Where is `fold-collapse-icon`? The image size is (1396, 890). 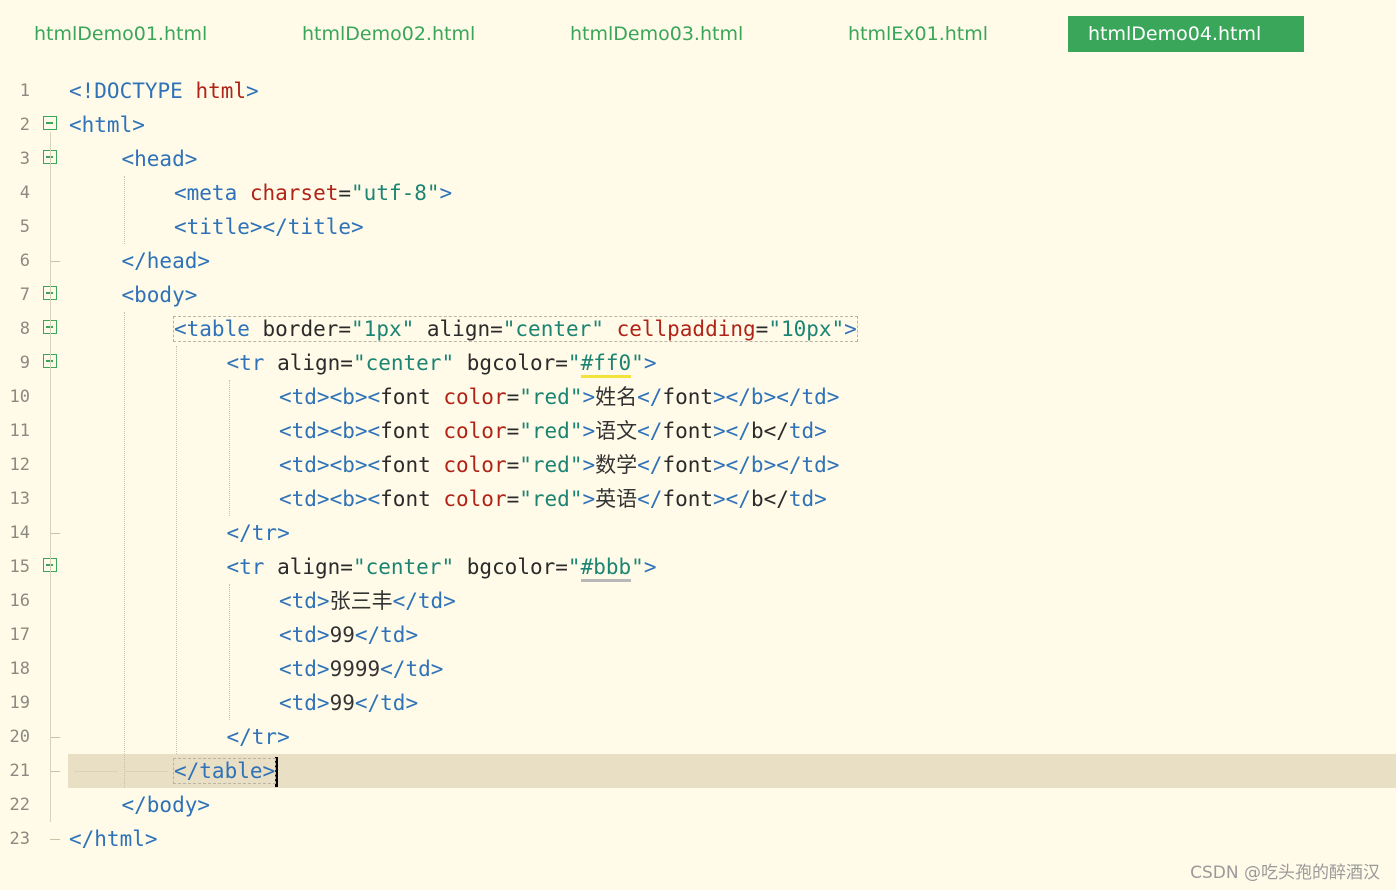
fold-collapse-icon is located at coordinates (50, 123).